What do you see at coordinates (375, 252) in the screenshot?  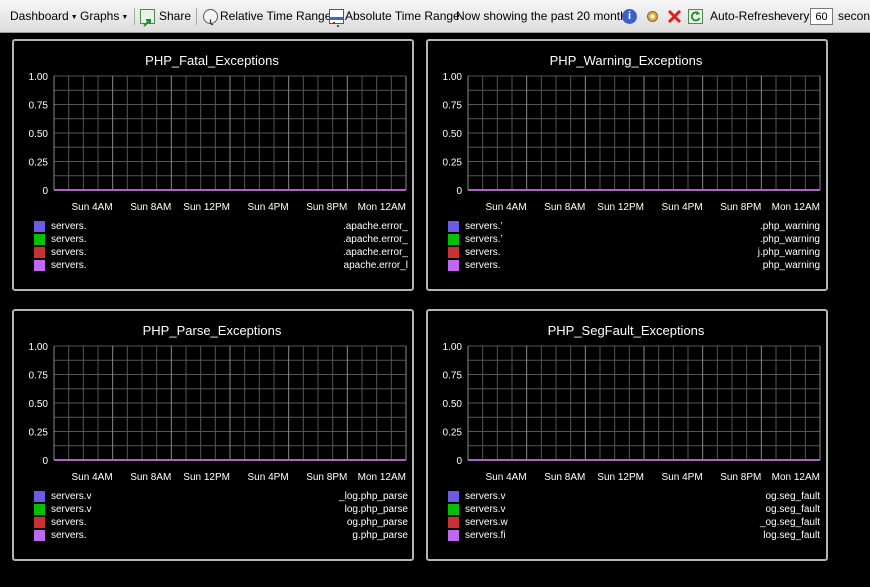 I see `legend-series-suffix: .apache.error_` at bounding box center [375, 252].